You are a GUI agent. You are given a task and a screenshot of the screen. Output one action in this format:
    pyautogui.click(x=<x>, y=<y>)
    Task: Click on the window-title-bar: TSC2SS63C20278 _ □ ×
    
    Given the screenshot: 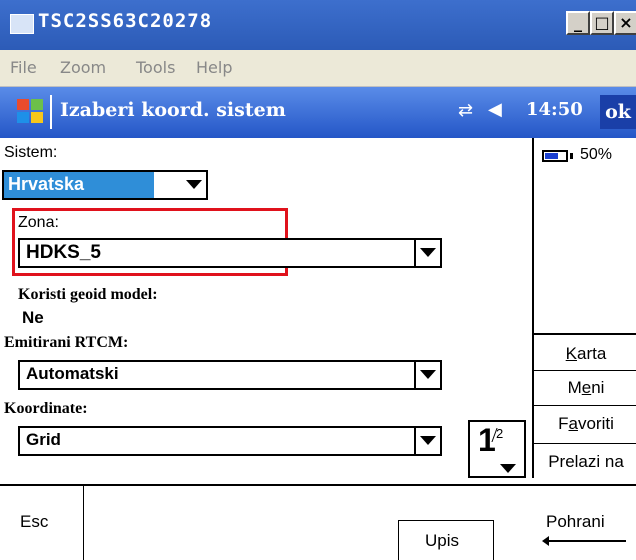 What is the action you would take?
    pyautogui.click(x=318, y=25)
    